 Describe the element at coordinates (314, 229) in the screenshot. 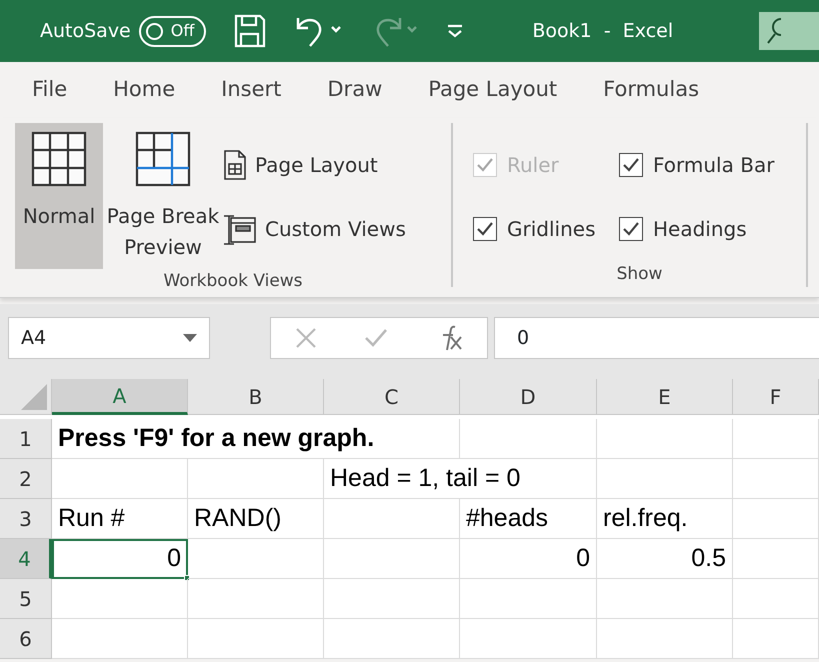

I see `view-button: Custom Views` at that location.